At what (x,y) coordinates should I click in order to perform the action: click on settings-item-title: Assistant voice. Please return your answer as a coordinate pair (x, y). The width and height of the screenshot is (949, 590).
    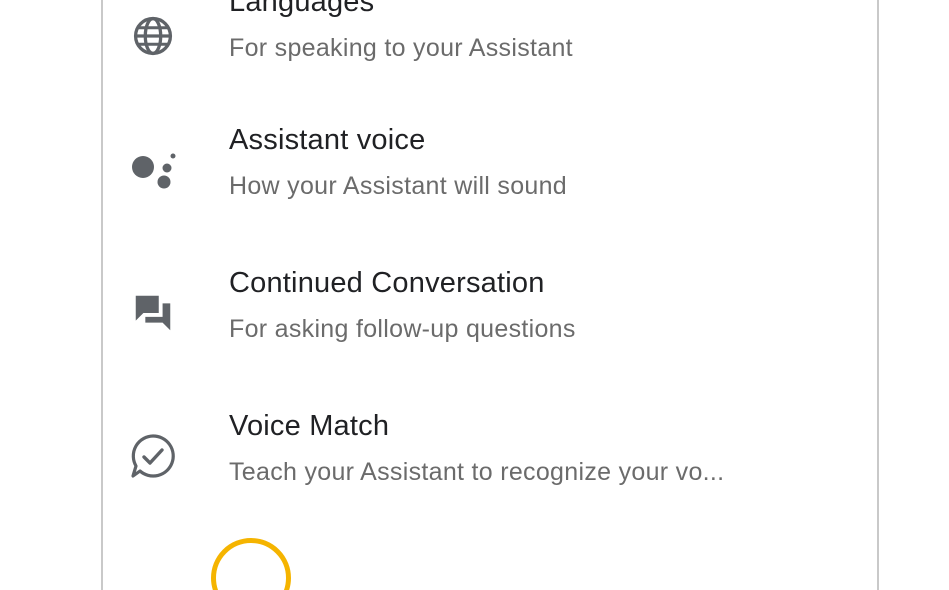
    Looking at the image, I should click on (327, 140).